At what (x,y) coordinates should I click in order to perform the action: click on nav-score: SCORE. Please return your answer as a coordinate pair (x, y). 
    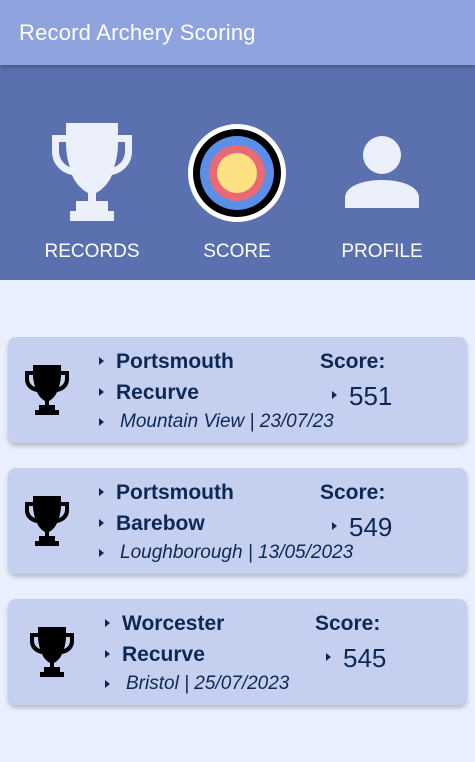
    Looking at the image, I should click on (237, 172).